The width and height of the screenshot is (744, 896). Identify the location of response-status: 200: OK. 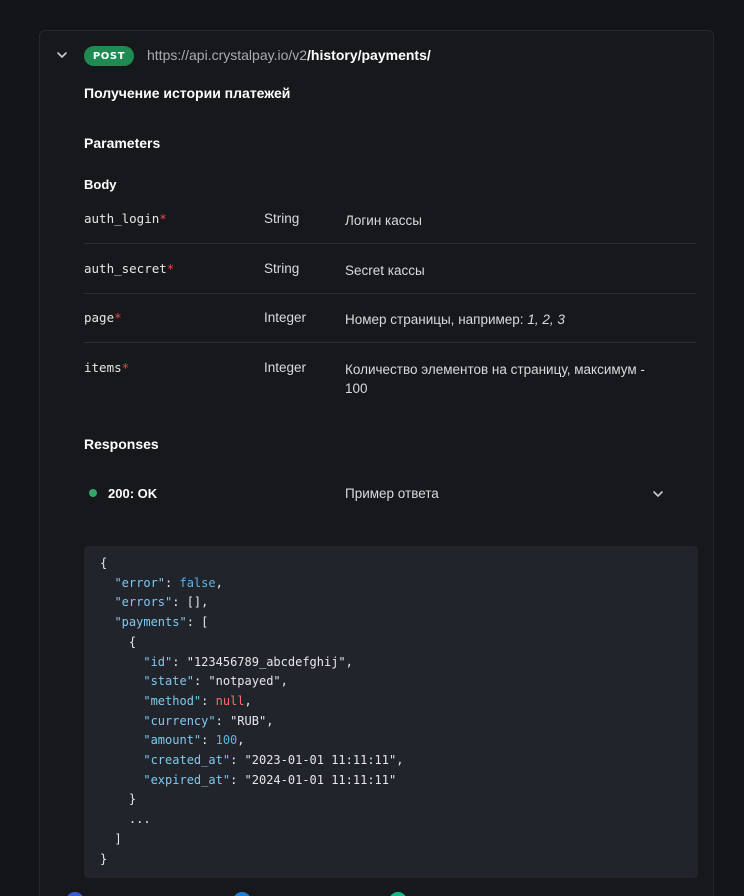
(132, 493).